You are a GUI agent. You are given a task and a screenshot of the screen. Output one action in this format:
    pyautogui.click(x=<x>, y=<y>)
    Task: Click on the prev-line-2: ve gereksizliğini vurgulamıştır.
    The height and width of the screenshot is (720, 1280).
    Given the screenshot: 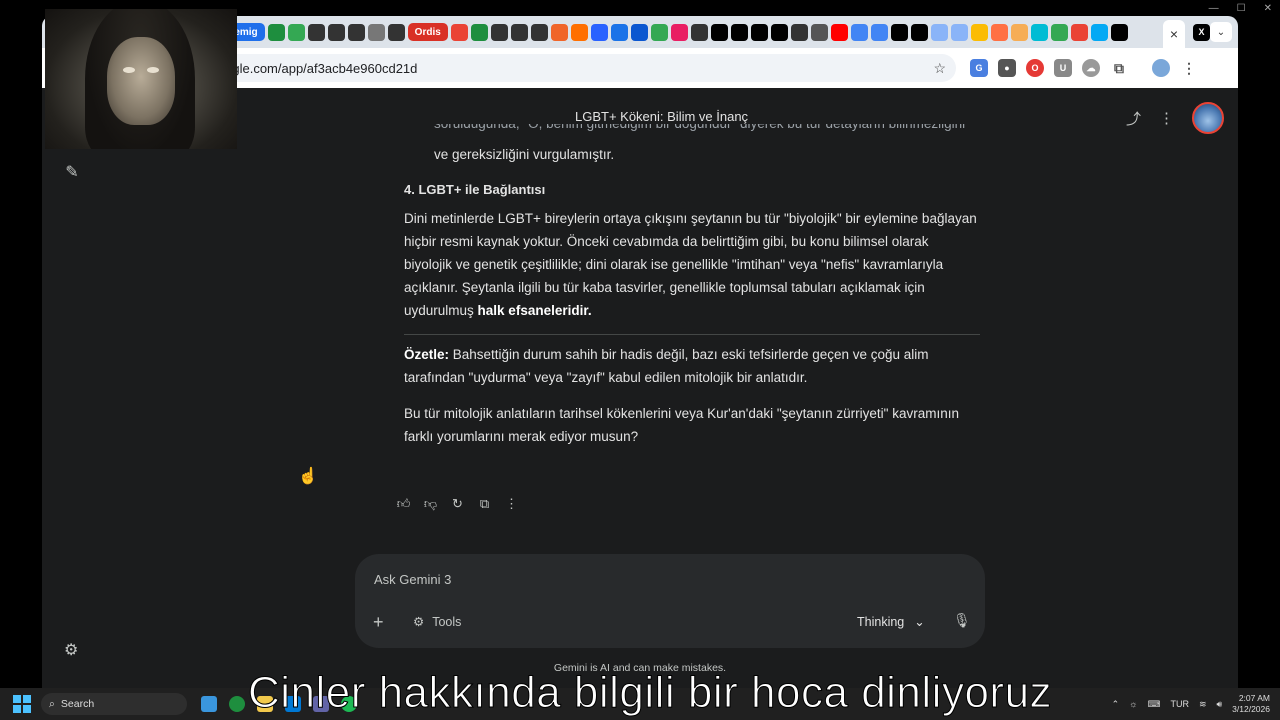 What is the action you would take?
    pyautogui.click(x=524, y=154)
    